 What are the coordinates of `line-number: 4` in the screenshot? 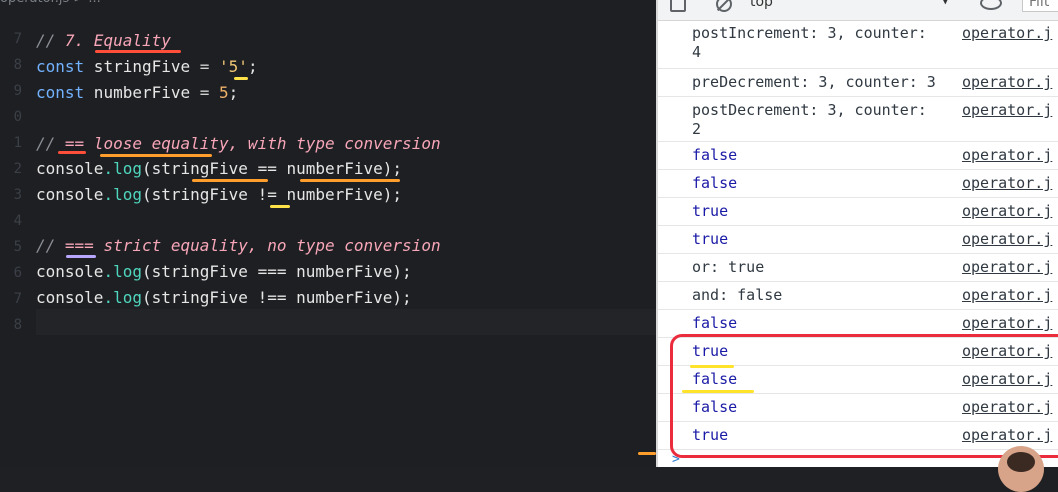 It's located at (17, 221).